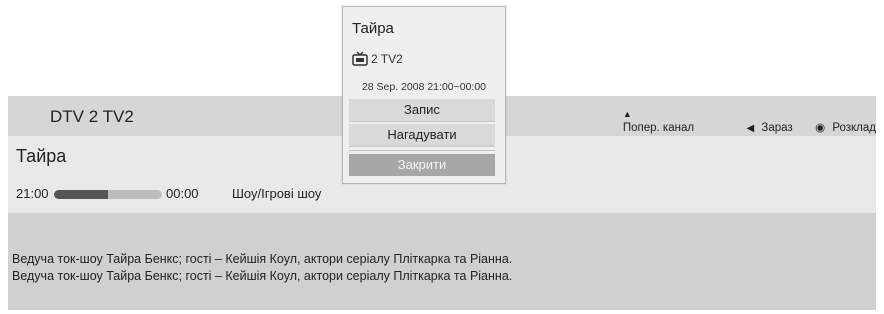 The height and width of the screenshot is (314, 884). What do you see at coordinates (182, 193) in the screenshot?
I see `end-time: 00:00` at bounding box center [182, 193].